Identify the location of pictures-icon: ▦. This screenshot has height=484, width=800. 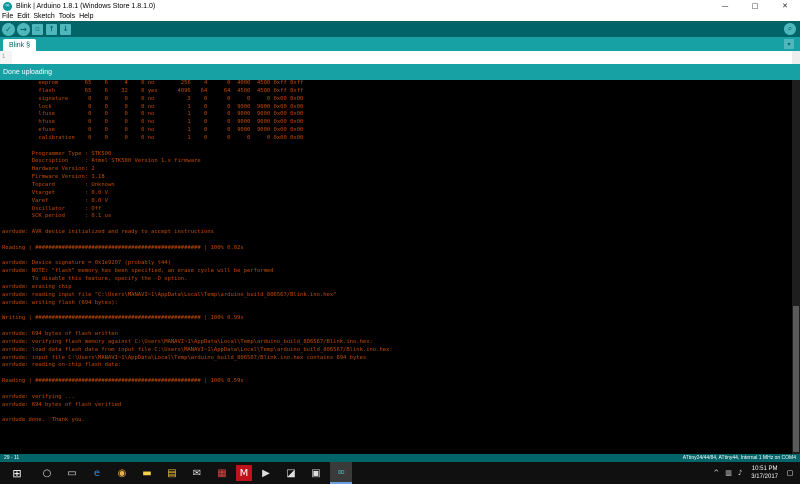
(222, 473).